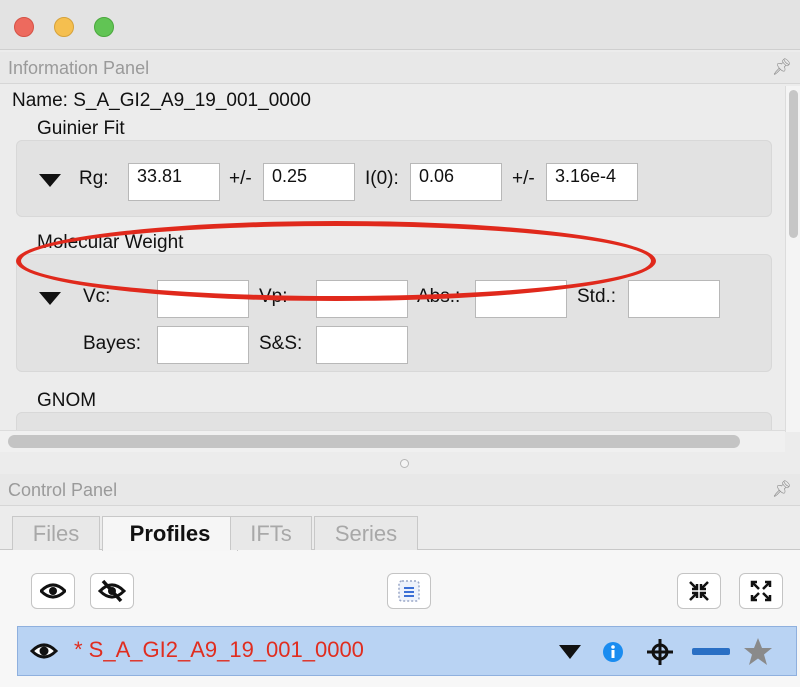 This screenshot has height=687, width=800. What do you see at coordinates (240, 178) in the screenshot?
I see `rg-error-label: +/-` at bounding box center [240, 178].